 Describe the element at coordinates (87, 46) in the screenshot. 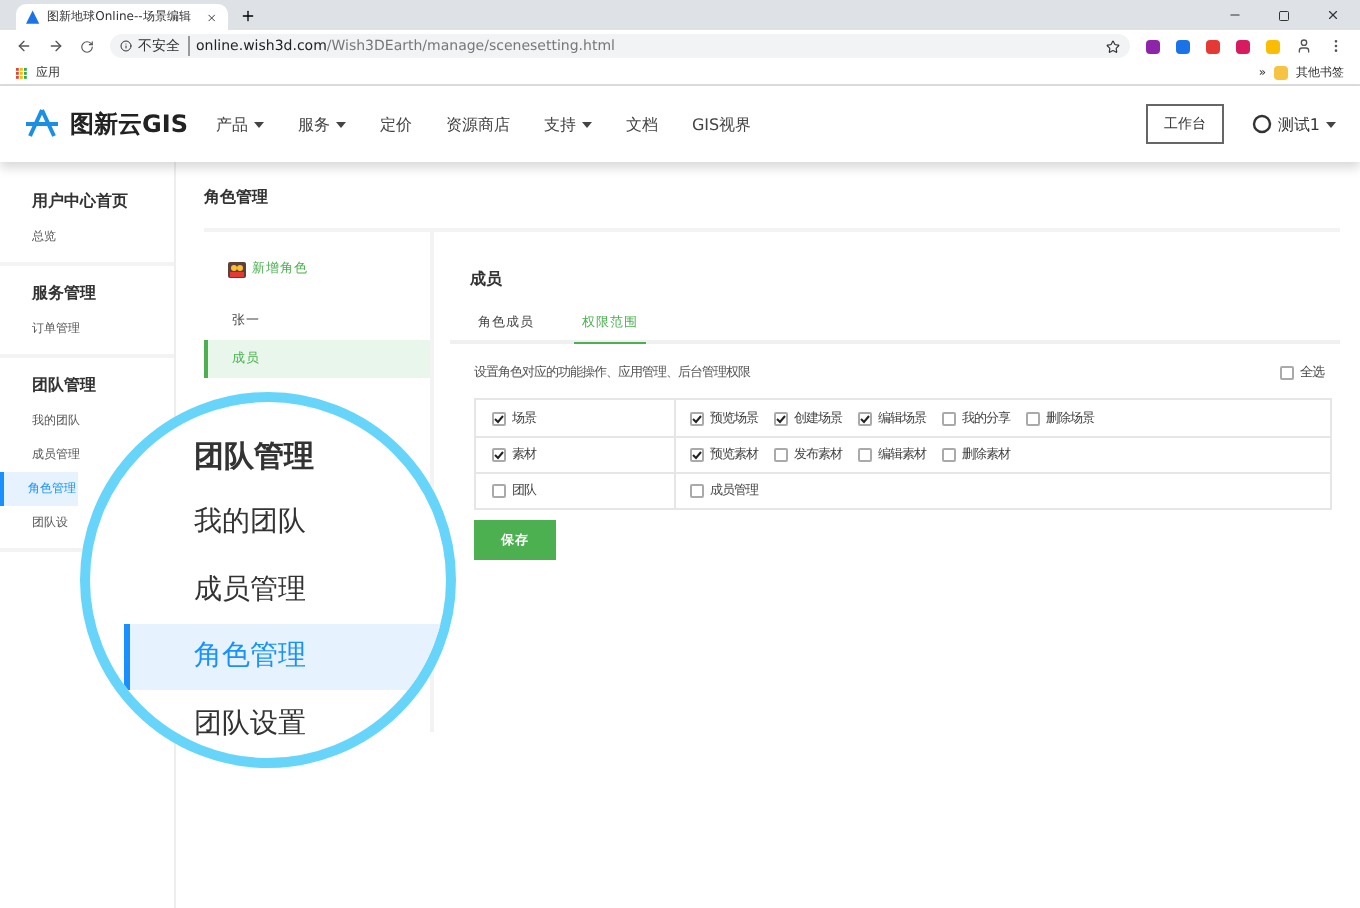

I see `reload-icon` at that location.